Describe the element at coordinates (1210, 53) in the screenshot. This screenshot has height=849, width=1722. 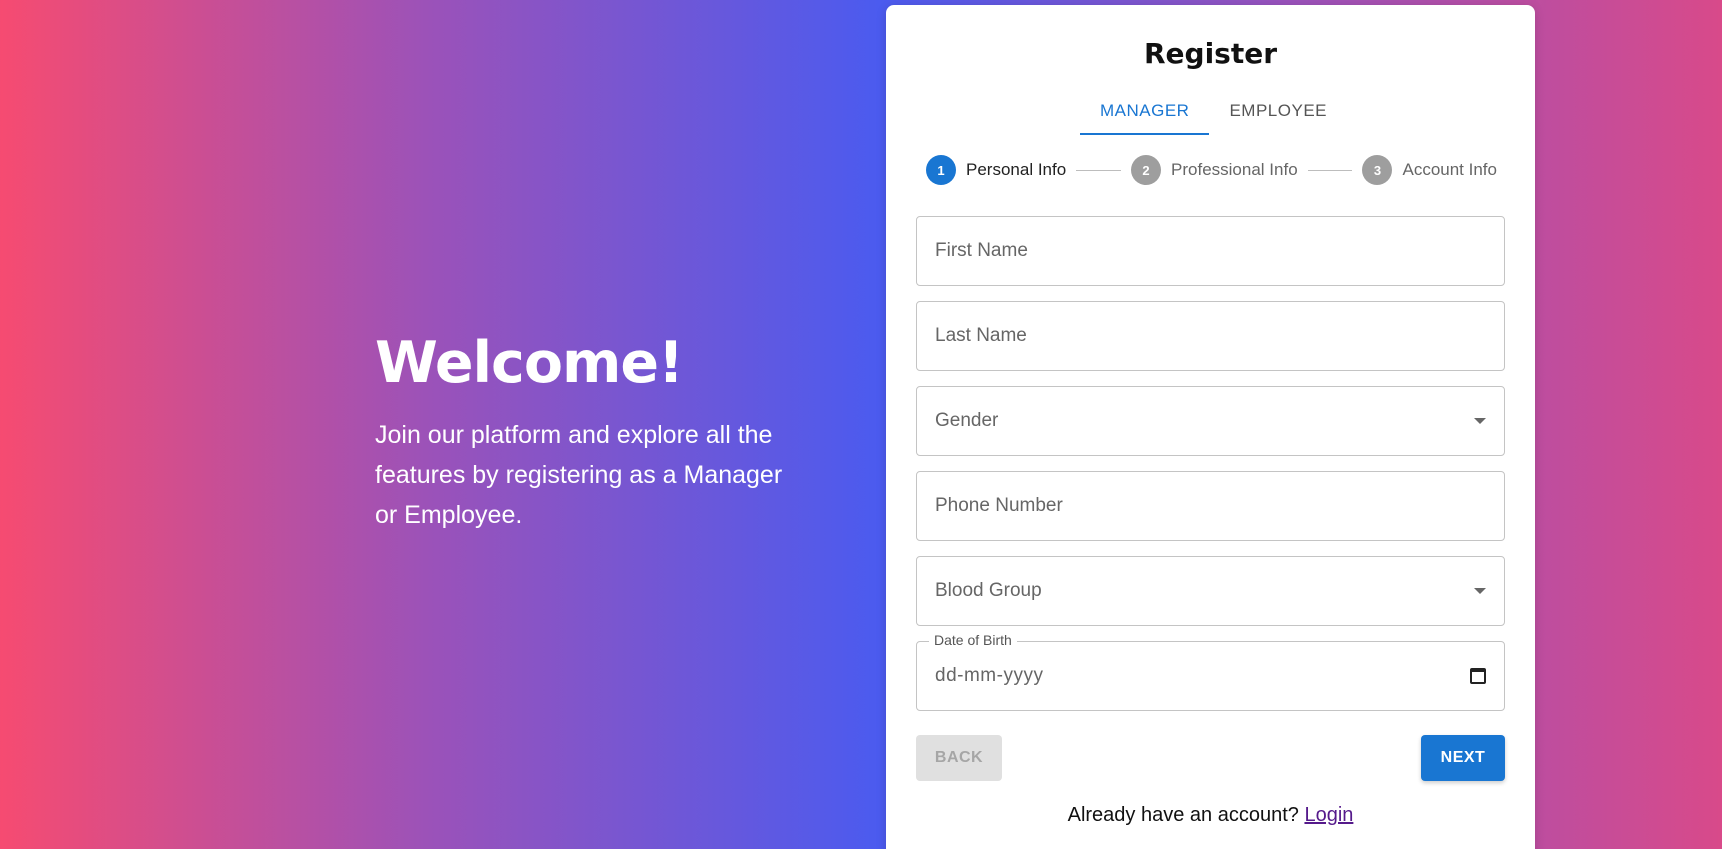
I see `register-title: Register` at that location.